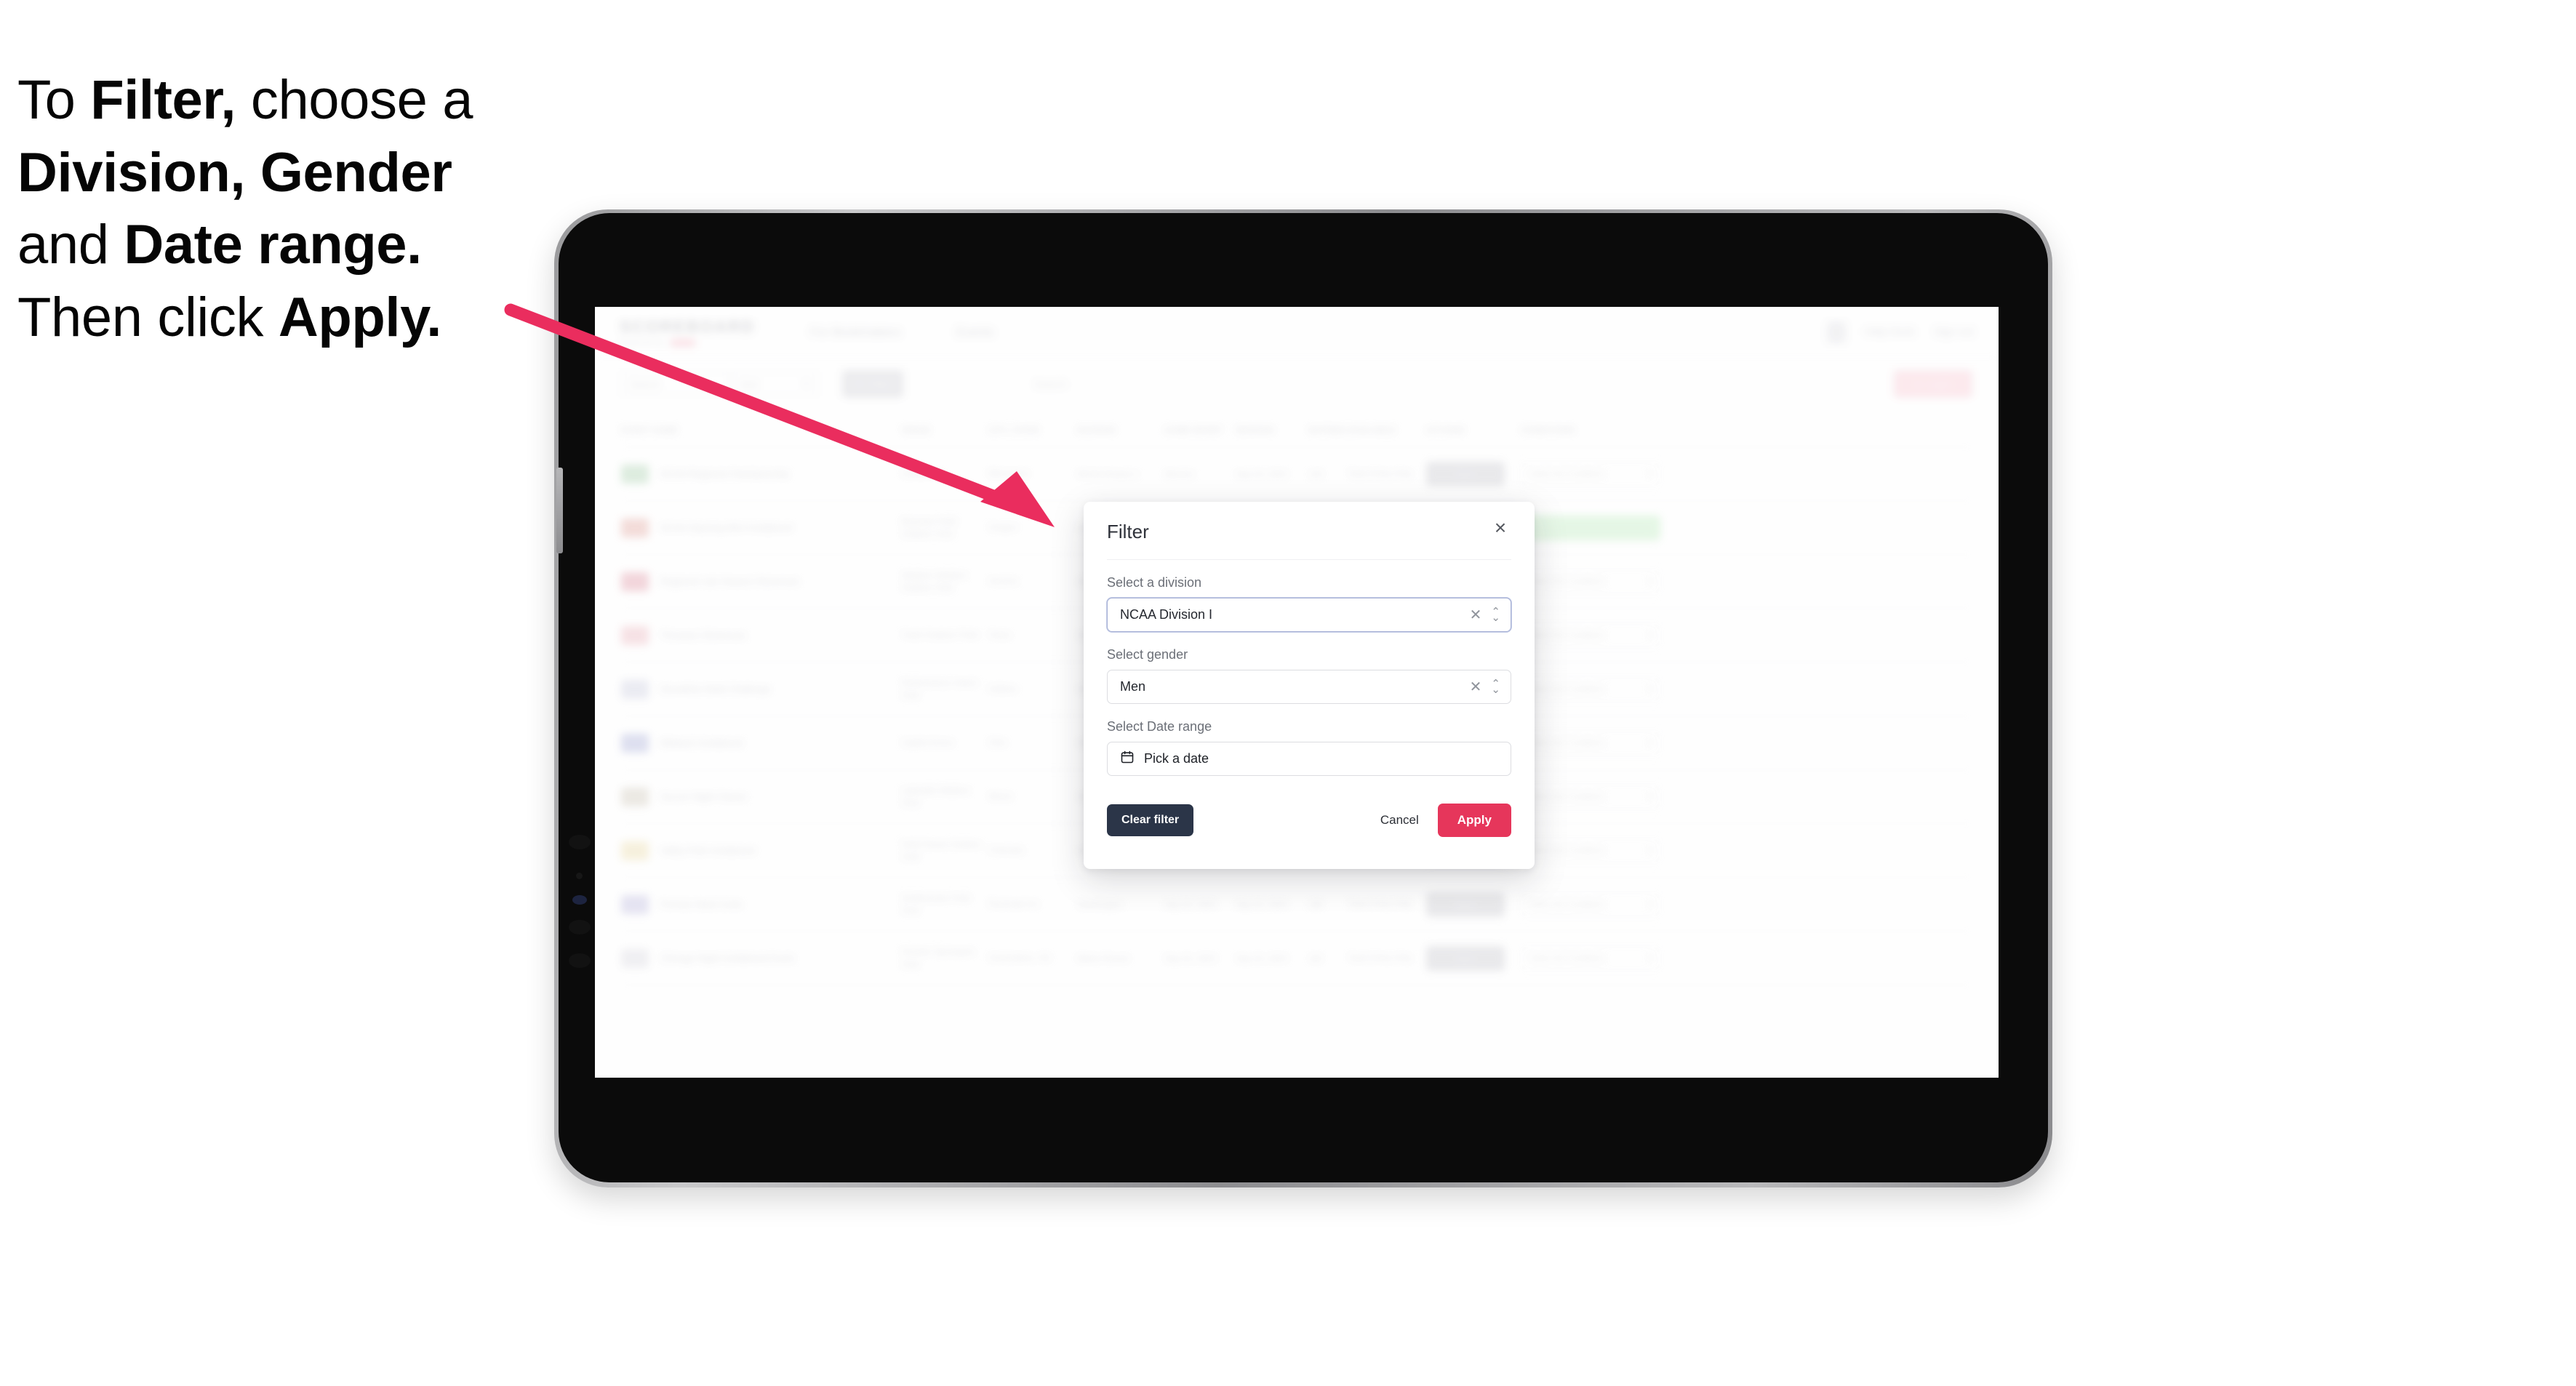  Describe the element at coordinates (354, 100) in the screenshot. I see `caption-line1-post: choose a` at that location.